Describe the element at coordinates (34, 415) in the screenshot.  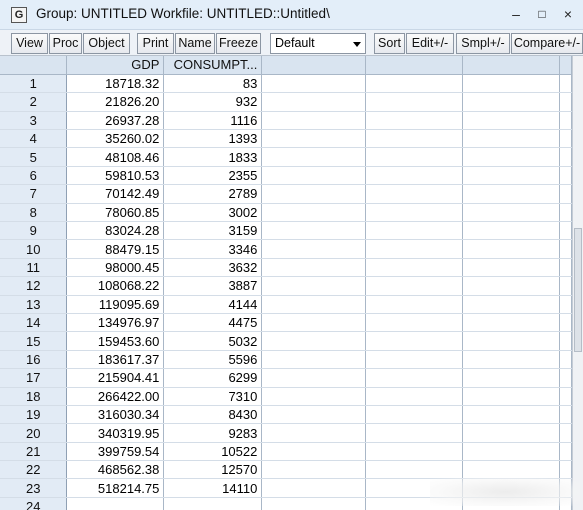
I see `row-header: 19` at that location.